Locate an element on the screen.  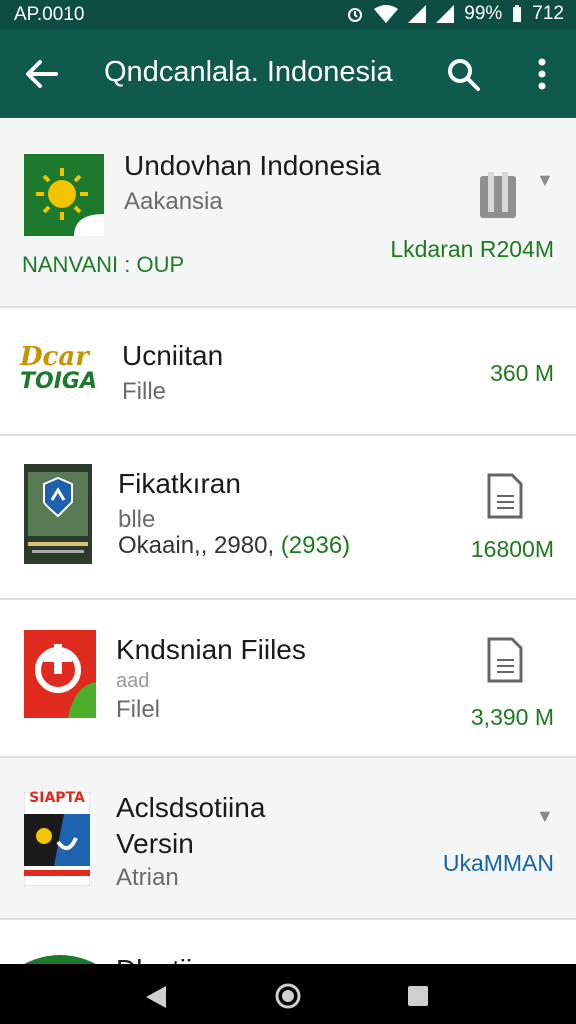
item-meta-text: Okaain,, 2980, is located at coordinates (196, 545).